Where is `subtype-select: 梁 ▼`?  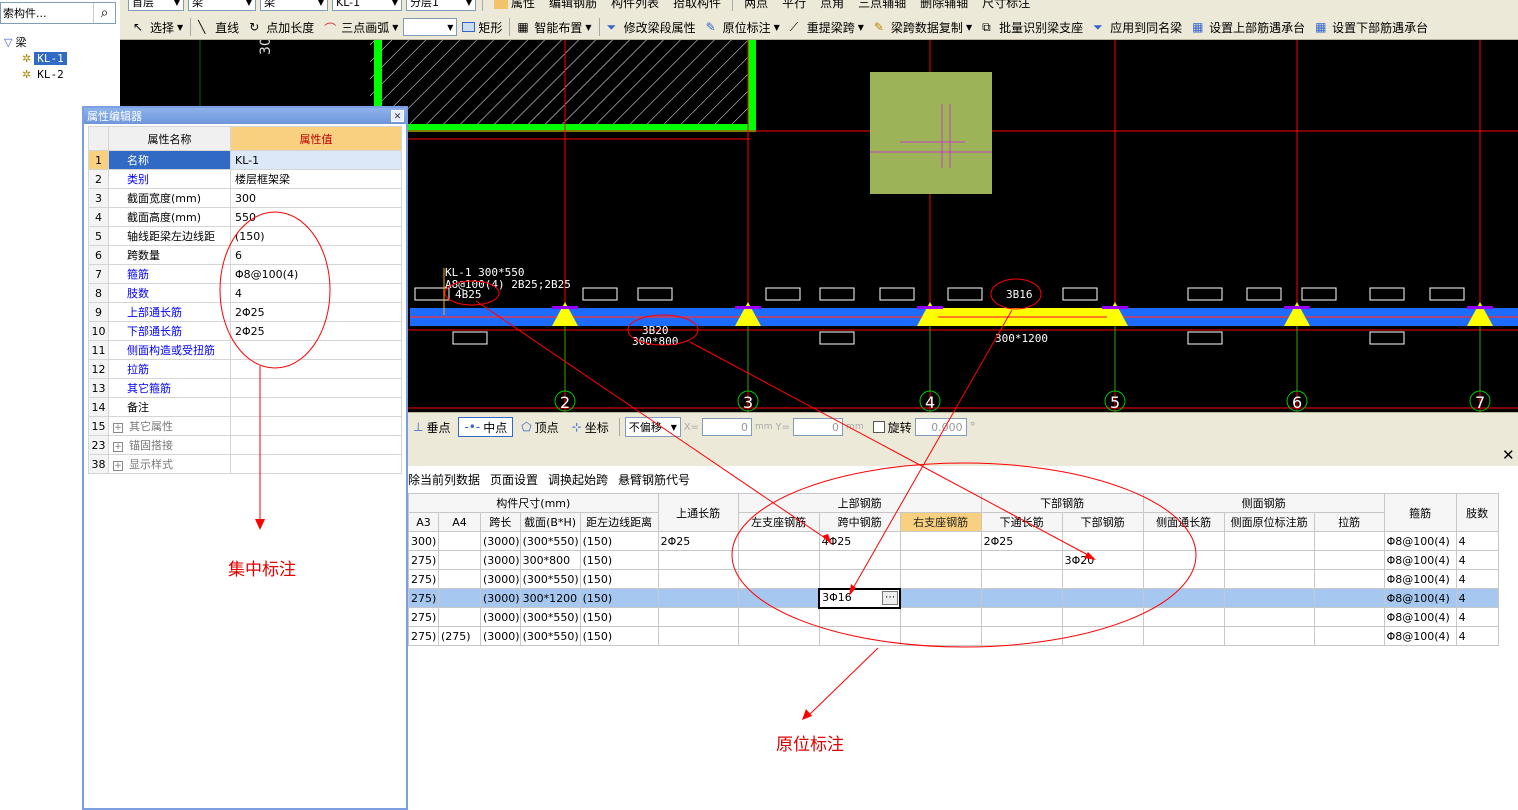 subtype-select: 梁 ▼ is located at coordinates (294, 5).